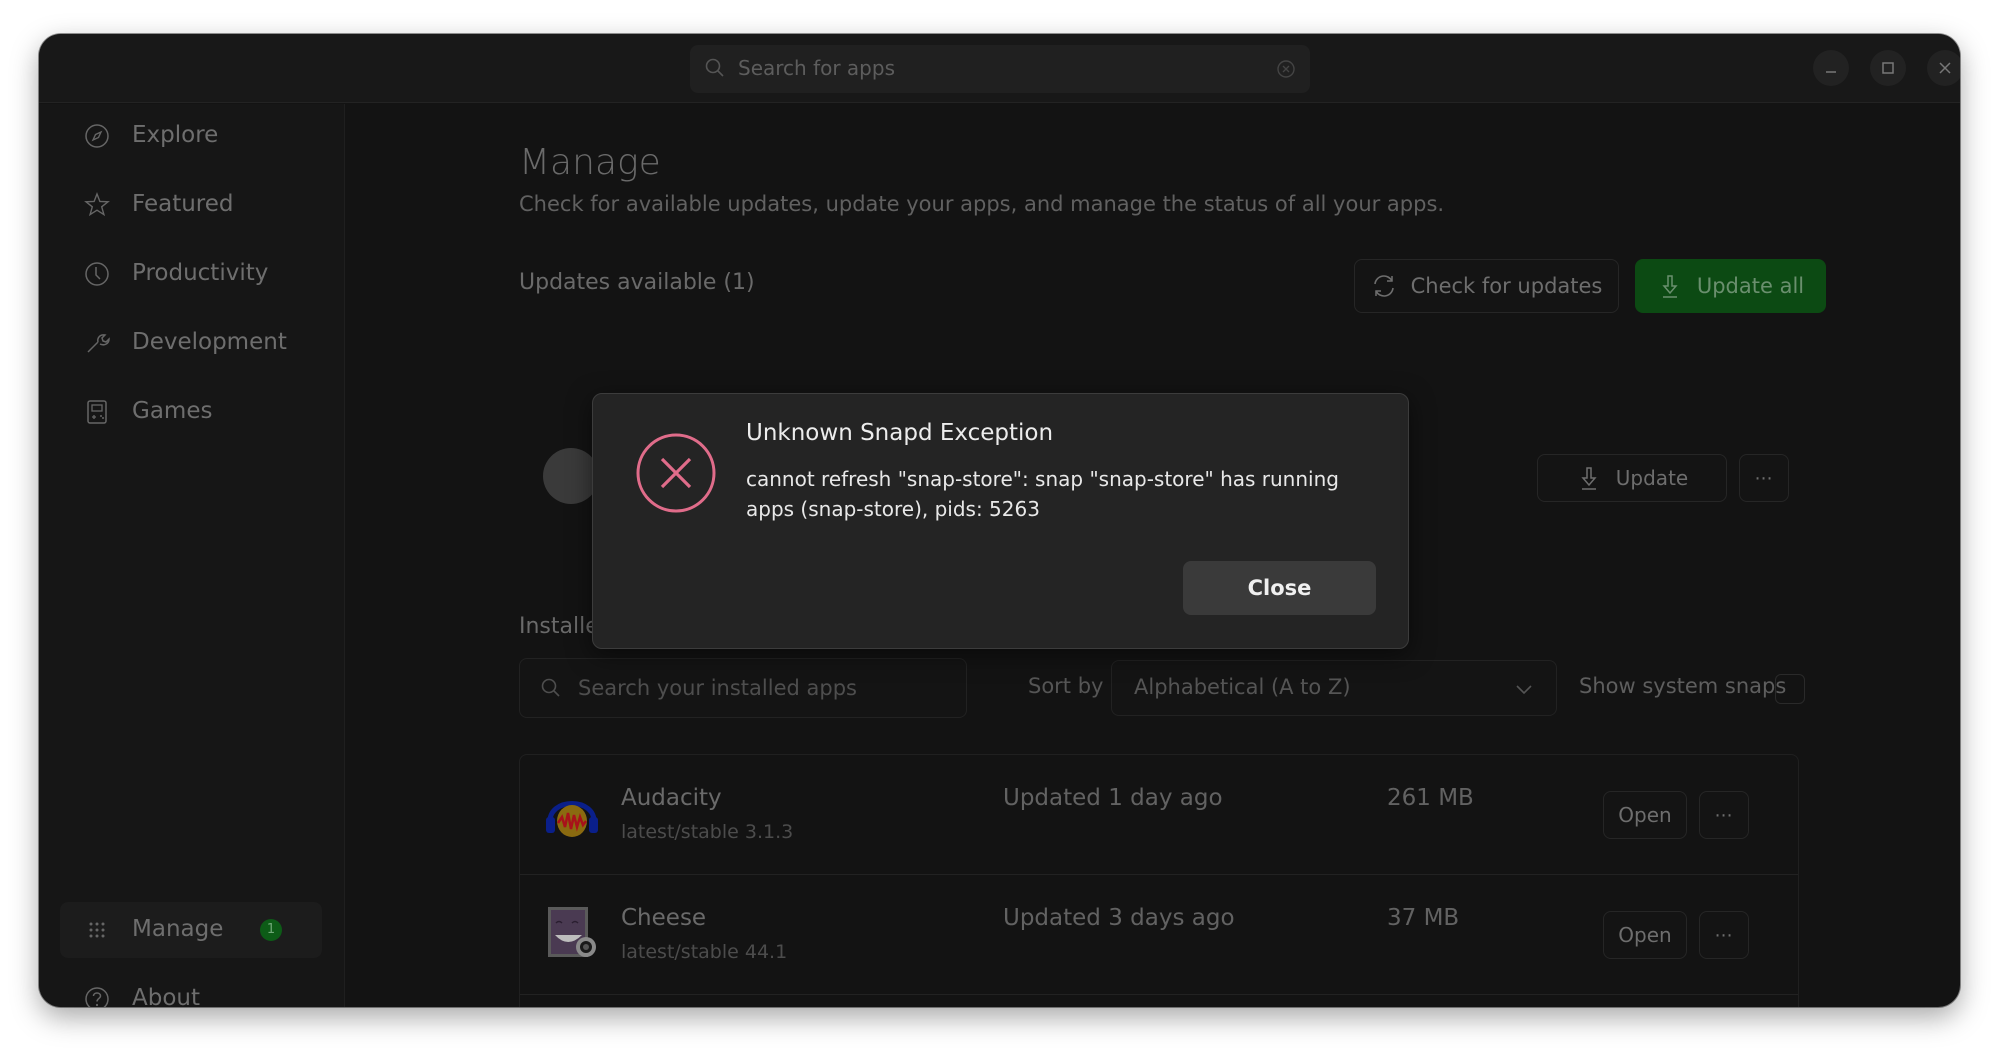  What do you see at coordinates (590, 162) in the screenshot?
I see `page-title: Manage` at bounding box center [590, 162].